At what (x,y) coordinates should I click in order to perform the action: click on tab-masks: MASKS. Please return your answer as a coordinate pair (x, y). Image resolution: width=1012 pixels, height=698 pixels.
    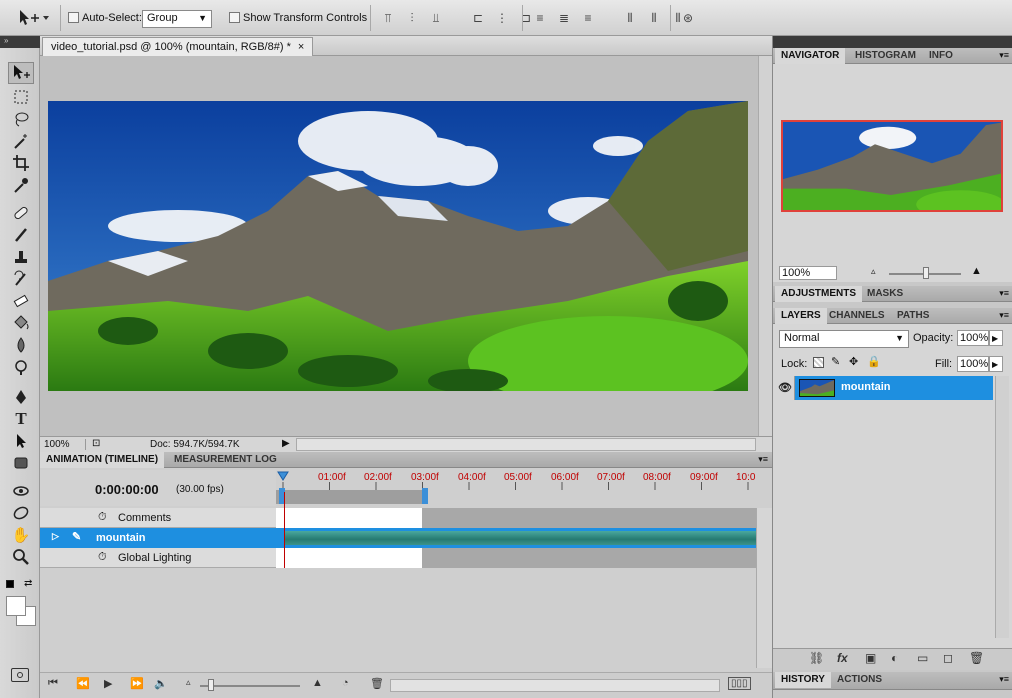
    Looking at the image, I should click on (885, 294).